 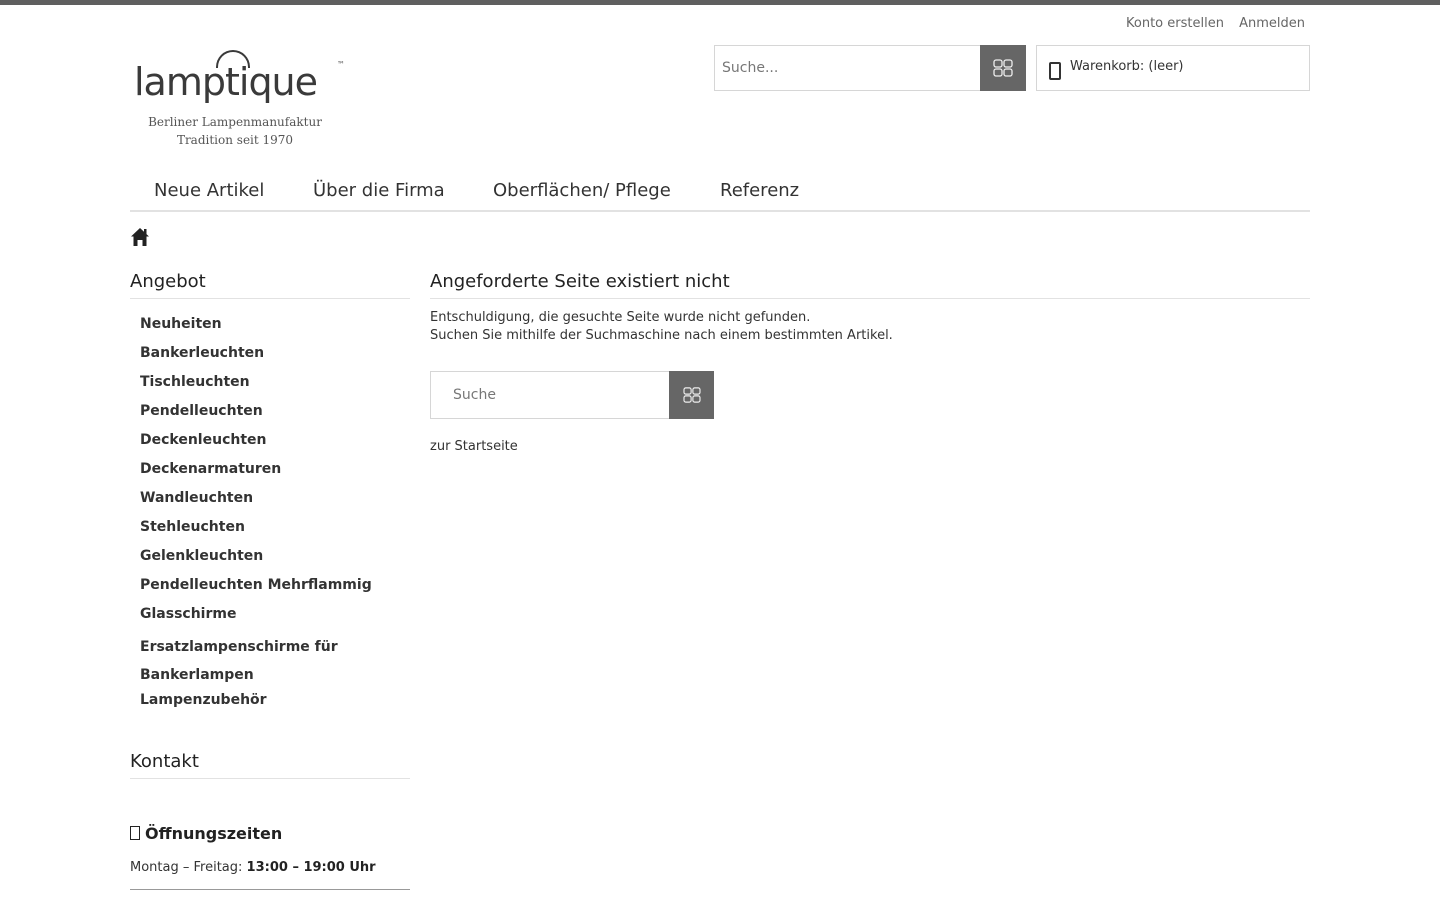 I want to click on sidebar-item-glasschirme: Glasschirme, so click(x=270, y=618).